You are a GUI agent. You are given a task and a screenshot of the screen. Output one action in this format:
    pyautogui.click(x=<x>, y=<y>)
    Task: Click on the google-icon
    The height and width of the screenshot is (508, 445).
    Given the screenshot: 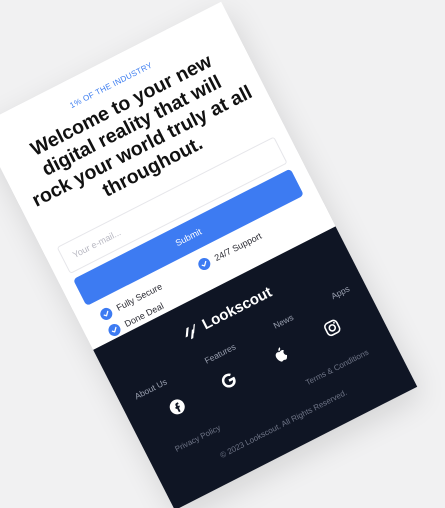 What is the action you would take?
    pyautogui.click(x=229, y=380)
    